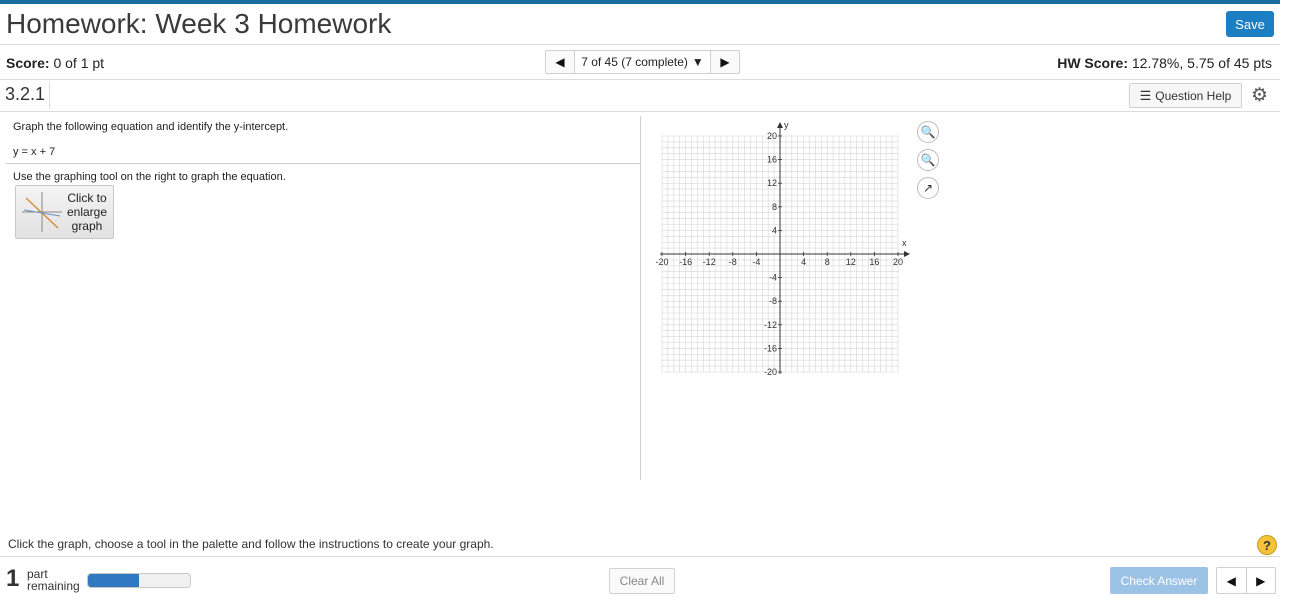 This screenshot has width=1296, height=604. I want to click on question-number: 3.2.1, so click(25, 94).